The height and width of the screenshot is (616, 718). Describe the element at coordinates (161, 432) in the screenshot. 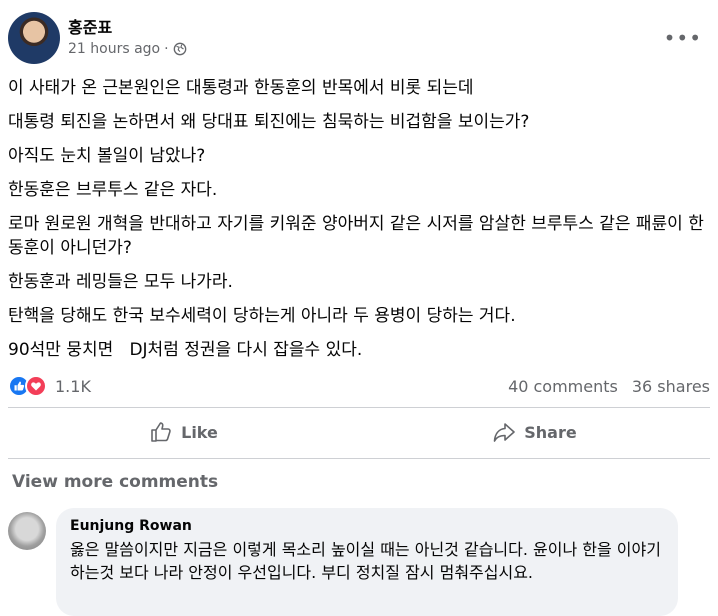

I see `thumbs-up-icon` at that location.